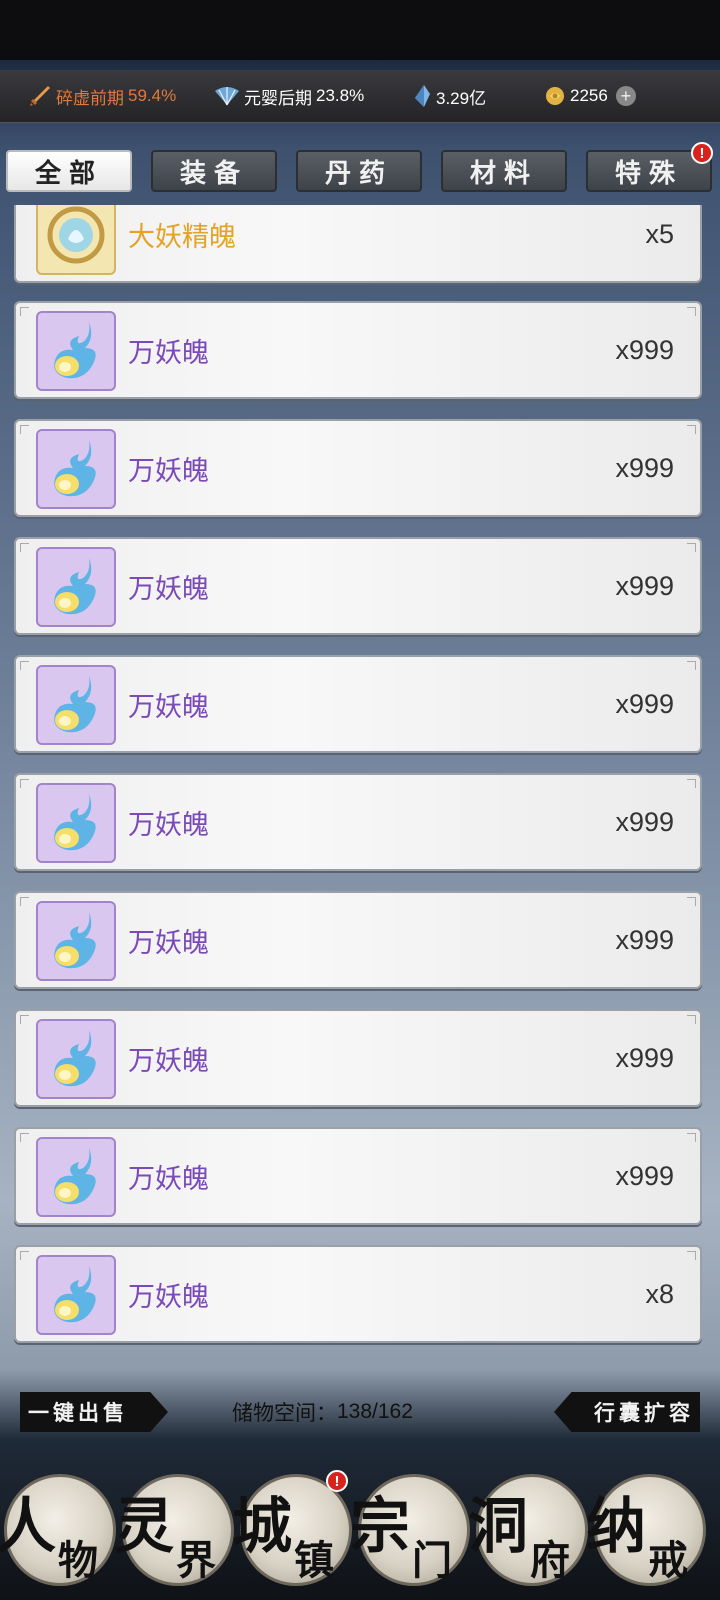 The width and height of the screenshot is (720, 1600). What do you see at coordinates (358, 244) in the screenshot?
I see `list-item: 大妖精魄 x5` at bounding box center [358, 244].